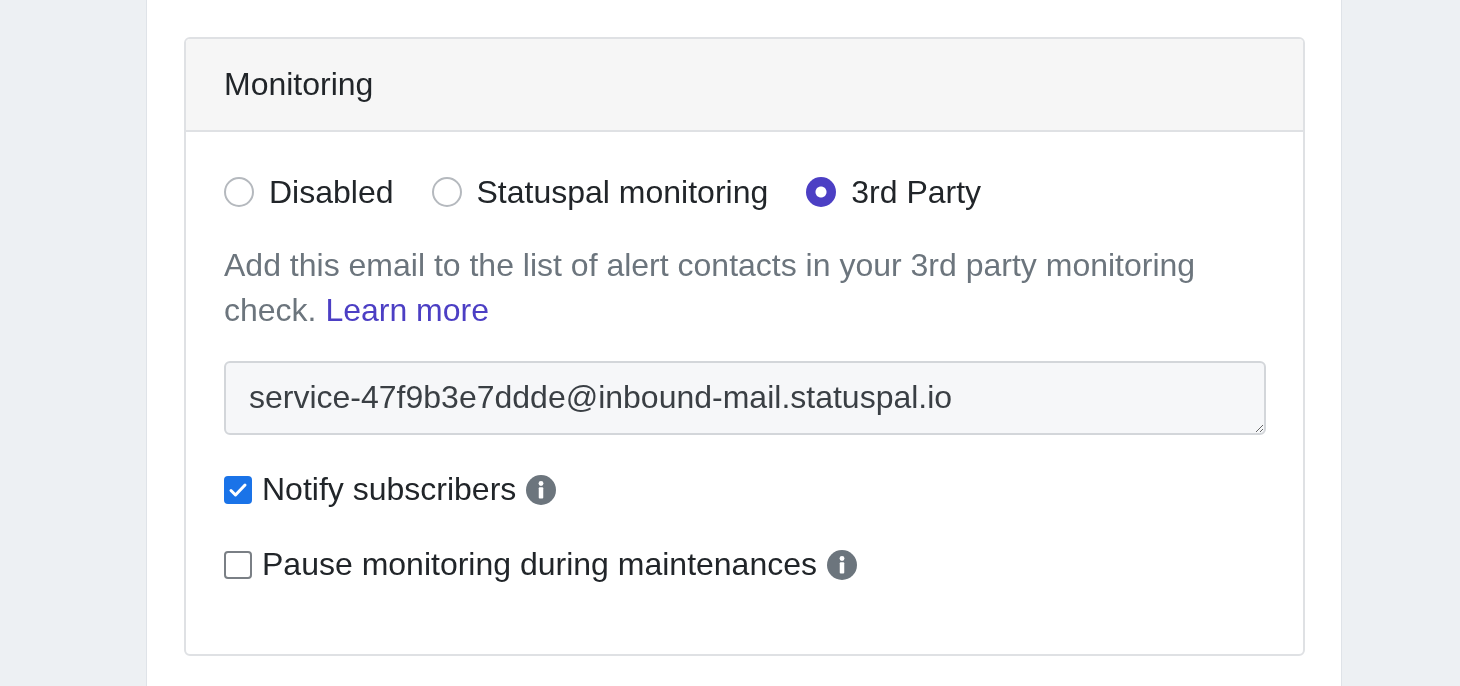  I want to click on learn-more-link: Learn more, so click(407, 310).